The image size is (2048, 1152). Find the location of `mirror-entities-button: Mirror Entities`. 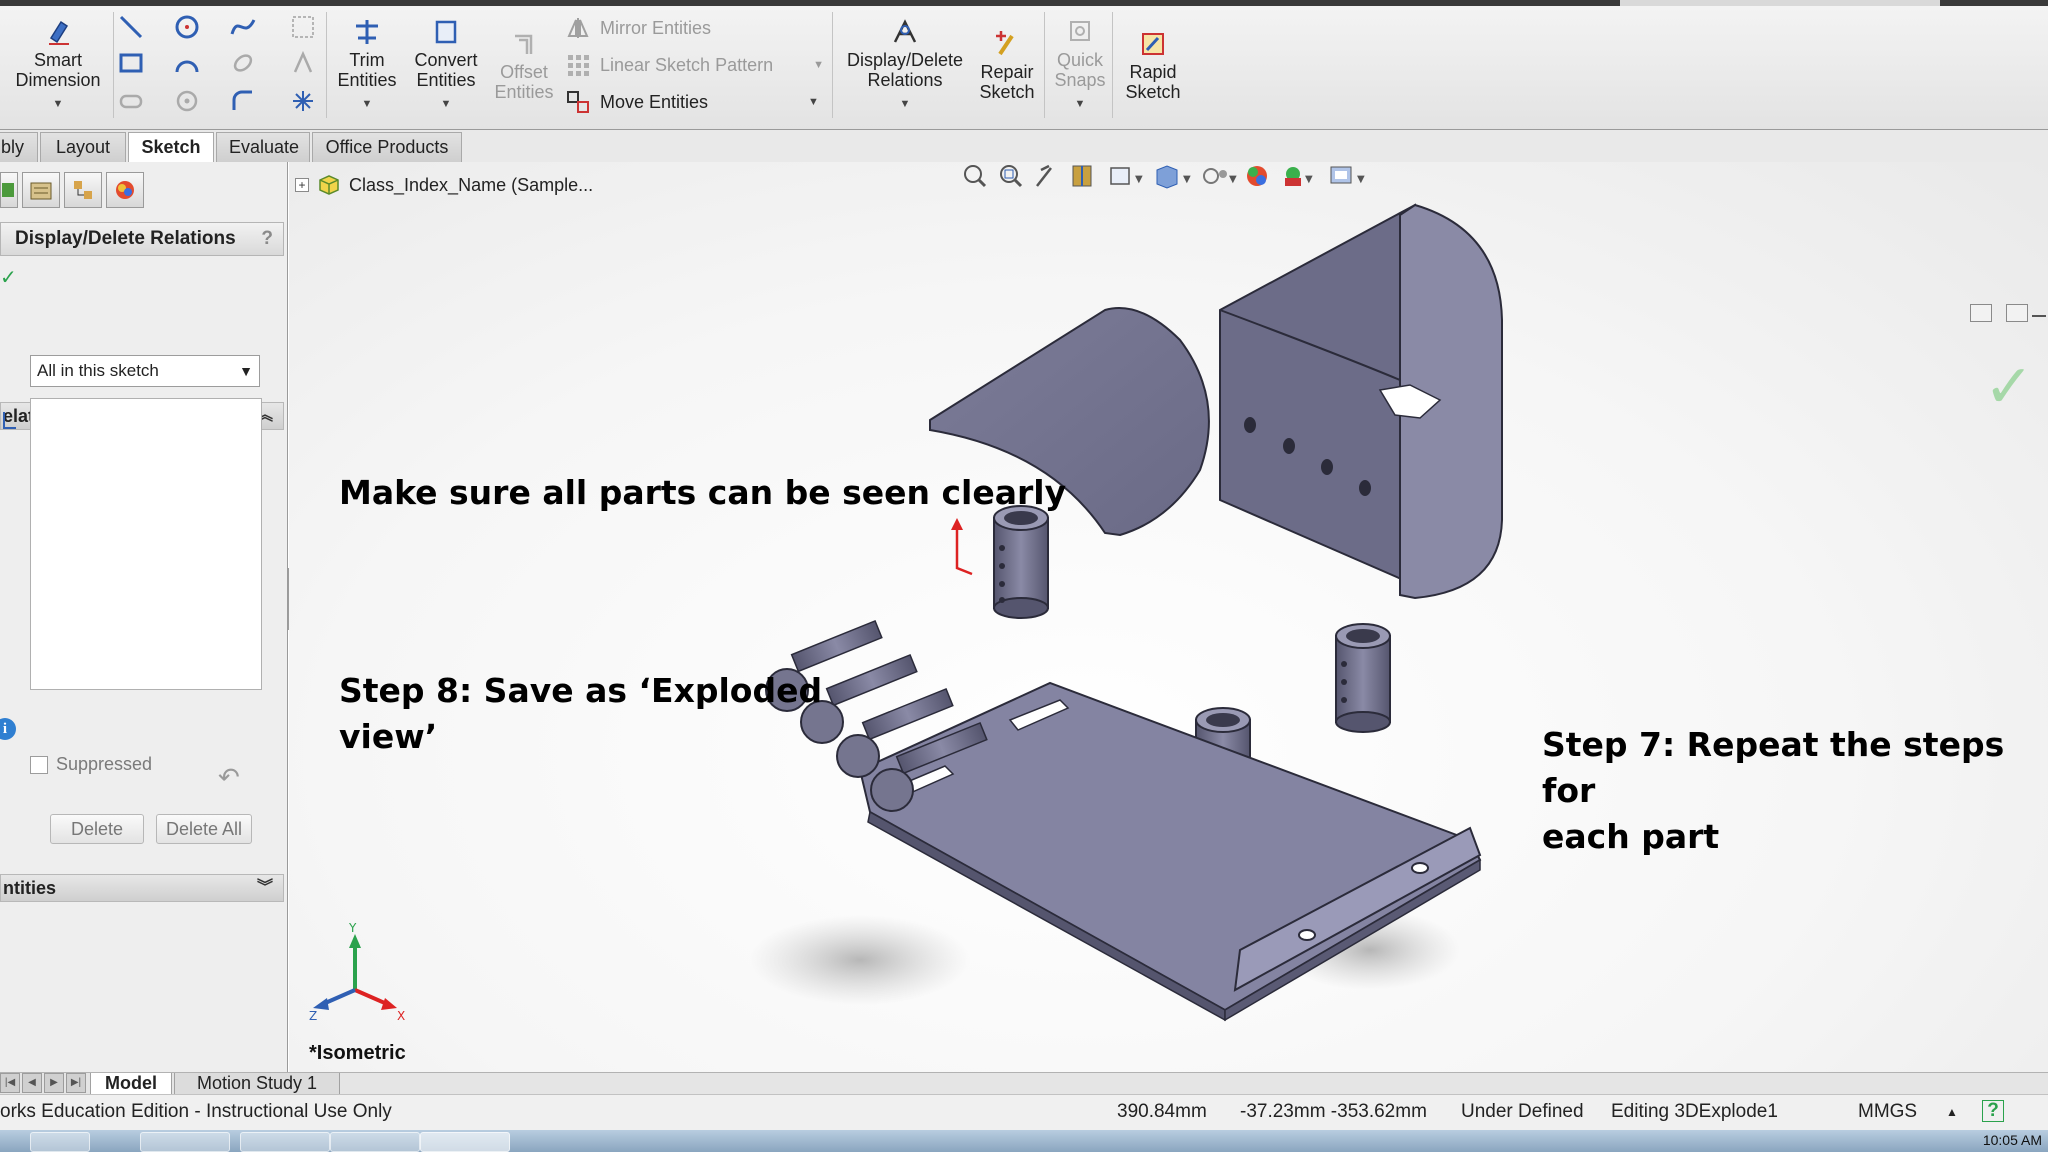

mirror-entities-button: Mirror Entities is located at coordinates (638, 28).